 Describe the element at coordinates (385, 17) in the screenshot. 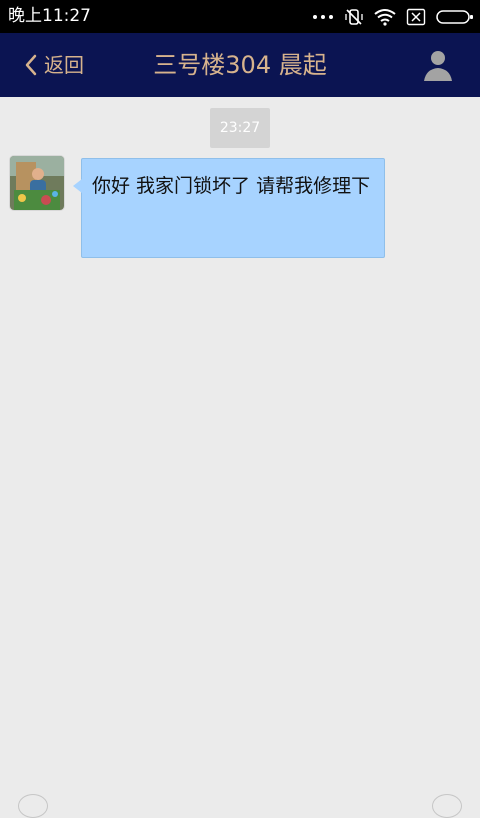

I see `wifi-icon` at that location.